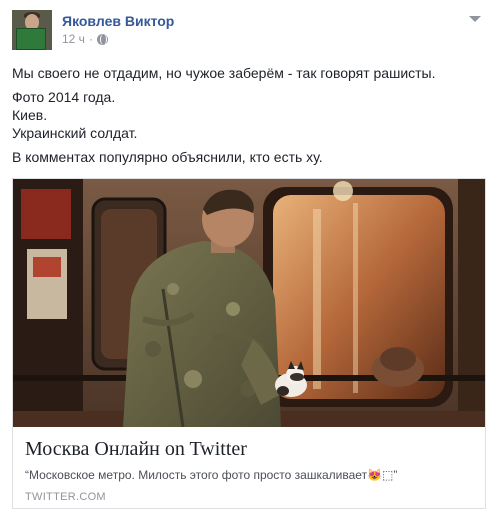  I want to click on post-meta: 12 ч ·, so click(85, 39).